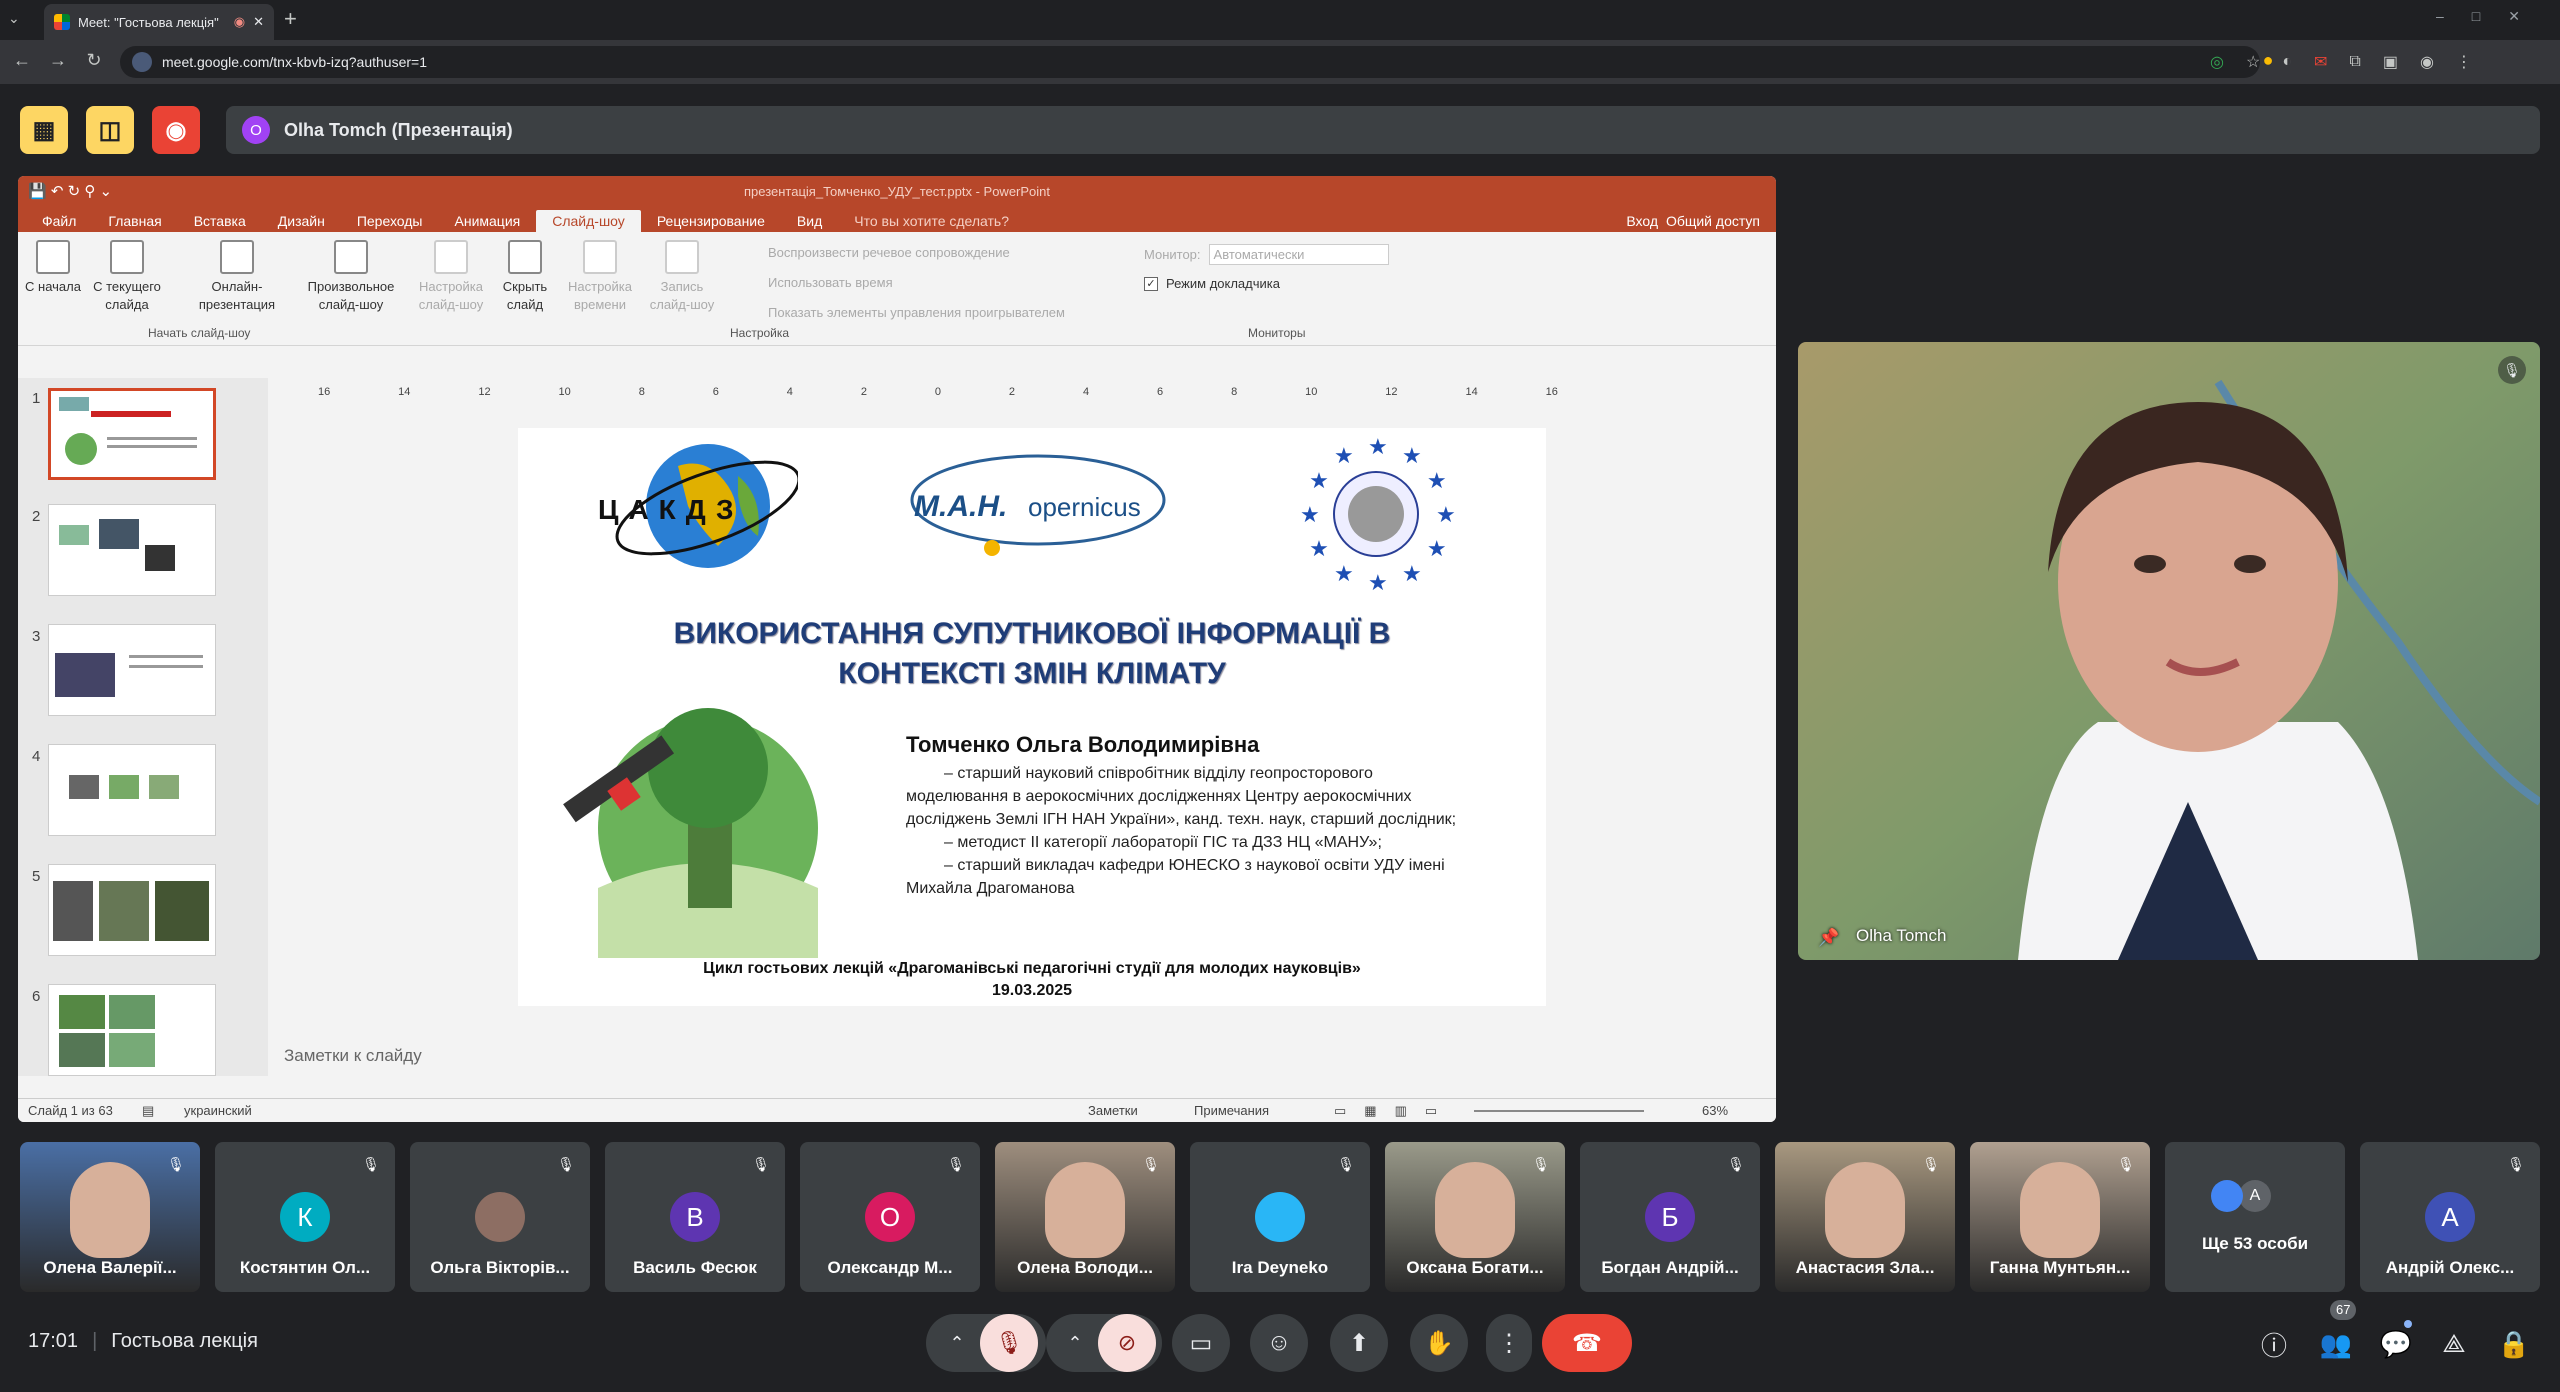 This screenshot has height=1392, width=2560. What do you see at coordinates (488, 221) in the screenshot?
I see `ppt-tab-animation: Анимация` at bounding box center [488, 221].